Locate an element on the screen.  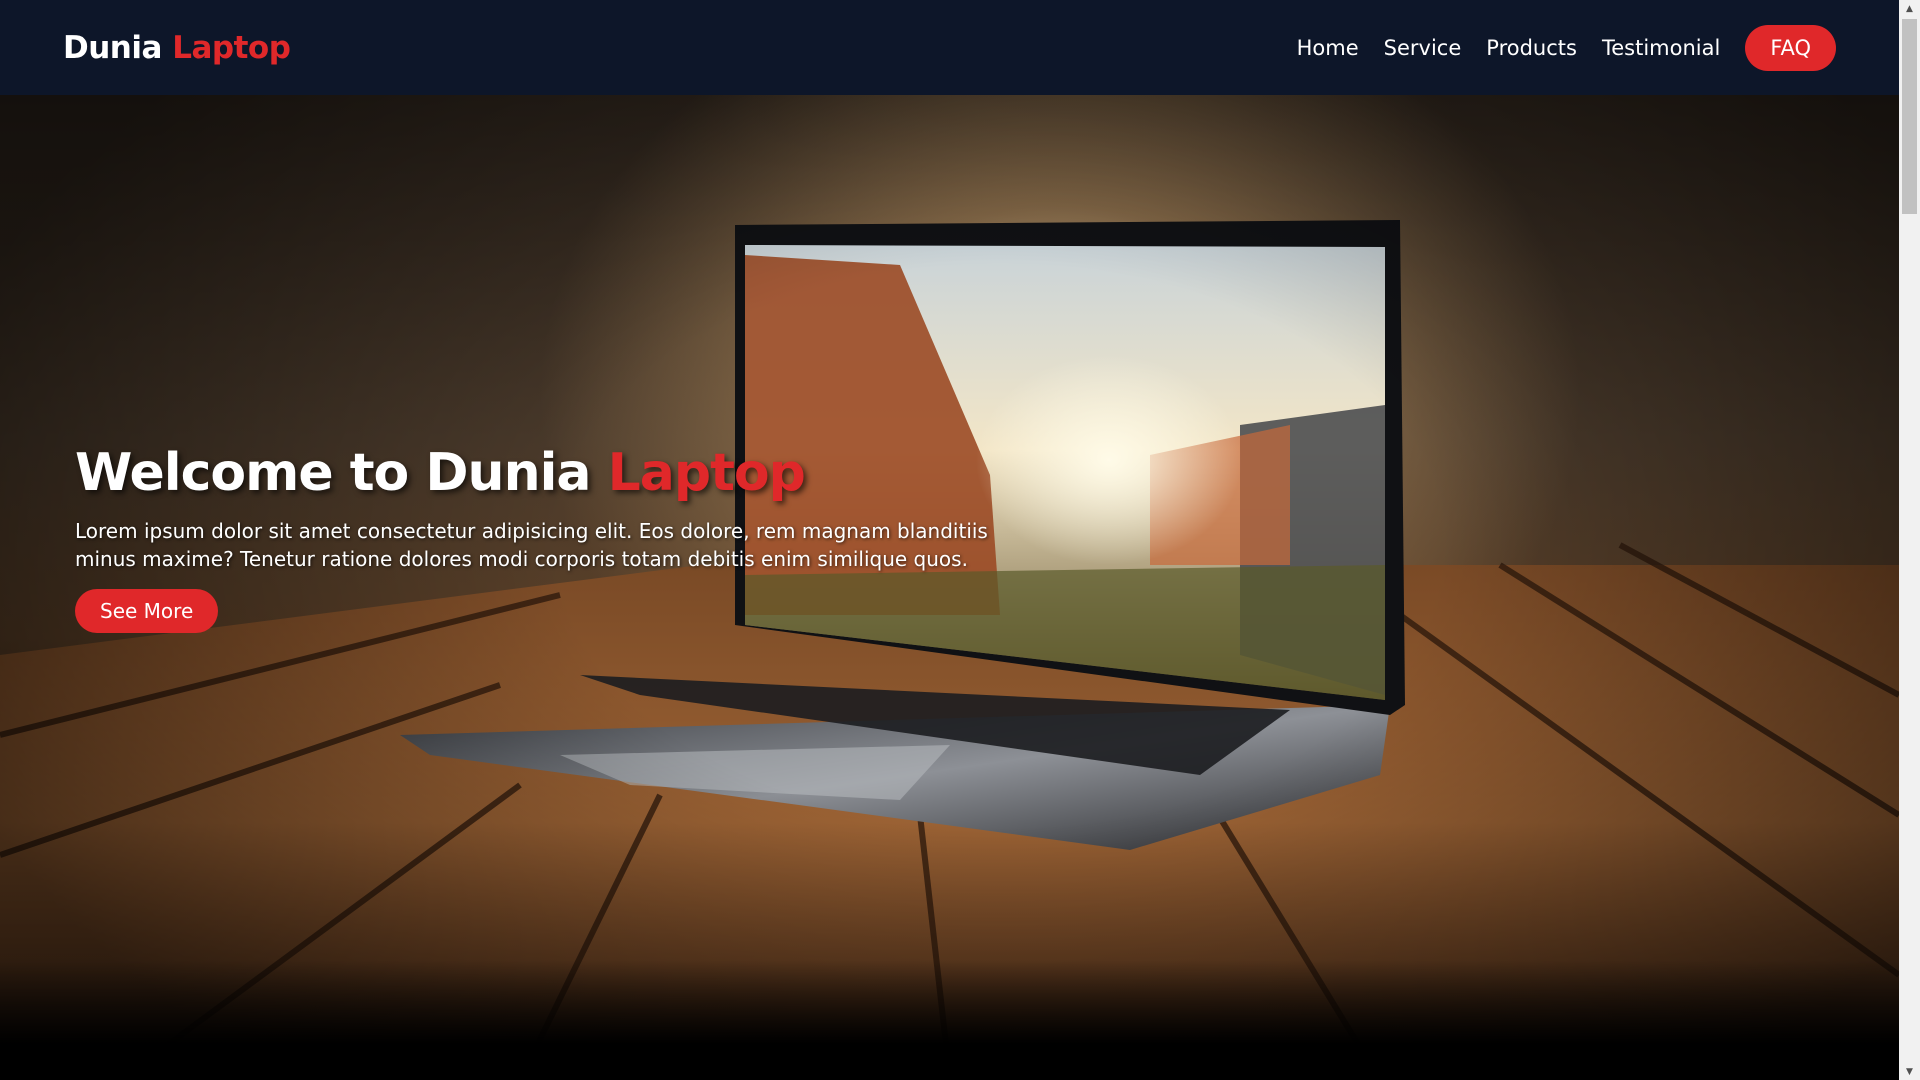
main-nav: Home Service Products Testimonial FAQ is located at coordinates (1566, 47).